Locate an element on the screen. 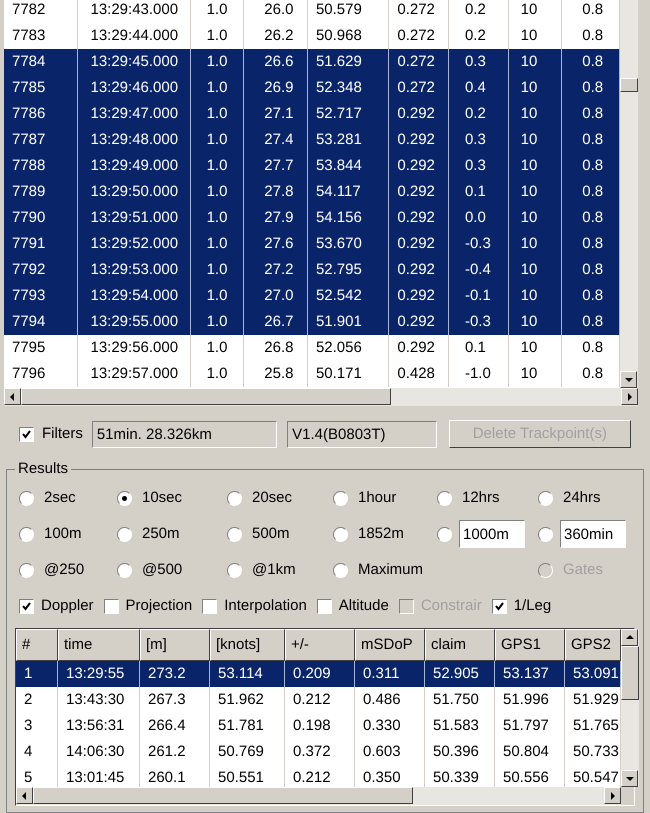  column-header: [knots] is located at coordinates (247, 645).